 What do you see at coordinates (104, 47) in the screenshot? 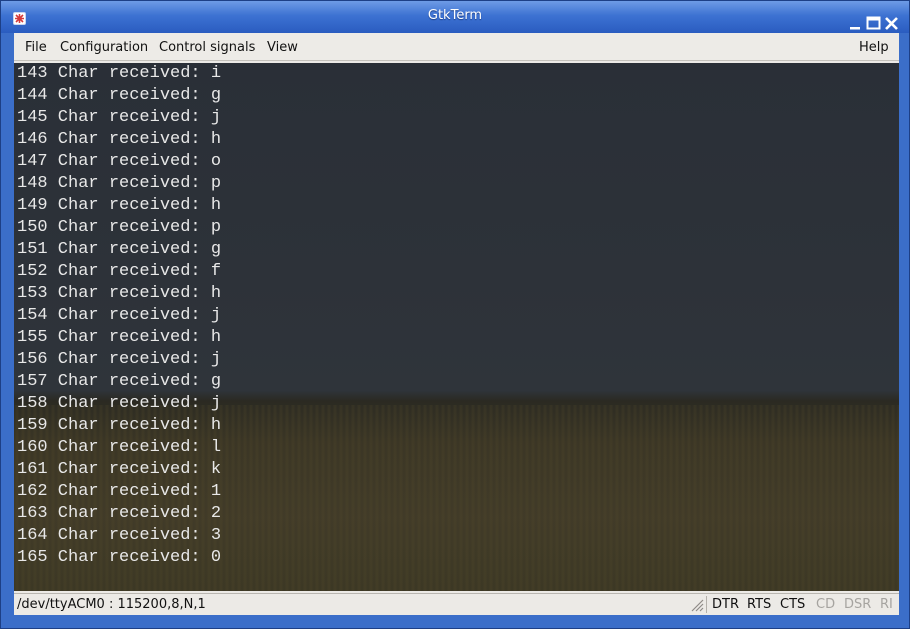
I see `menu-configuration: Configuration` at bounding box center [104, 47].